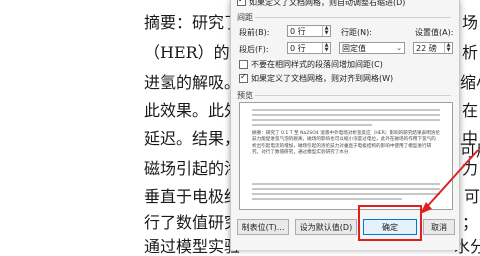 The image size is (480, 256). Describe the element at coordinates (449, 181) in the screenshot. I see `annotation-arrow-icon` at that location.